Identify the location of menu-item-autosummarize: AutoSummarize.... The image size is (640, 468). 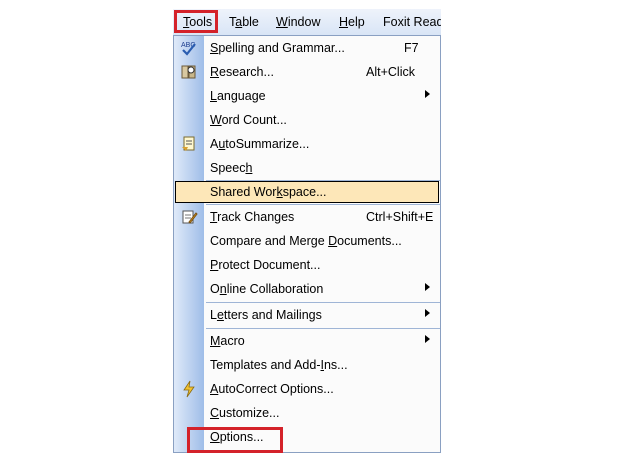
(307, 144).